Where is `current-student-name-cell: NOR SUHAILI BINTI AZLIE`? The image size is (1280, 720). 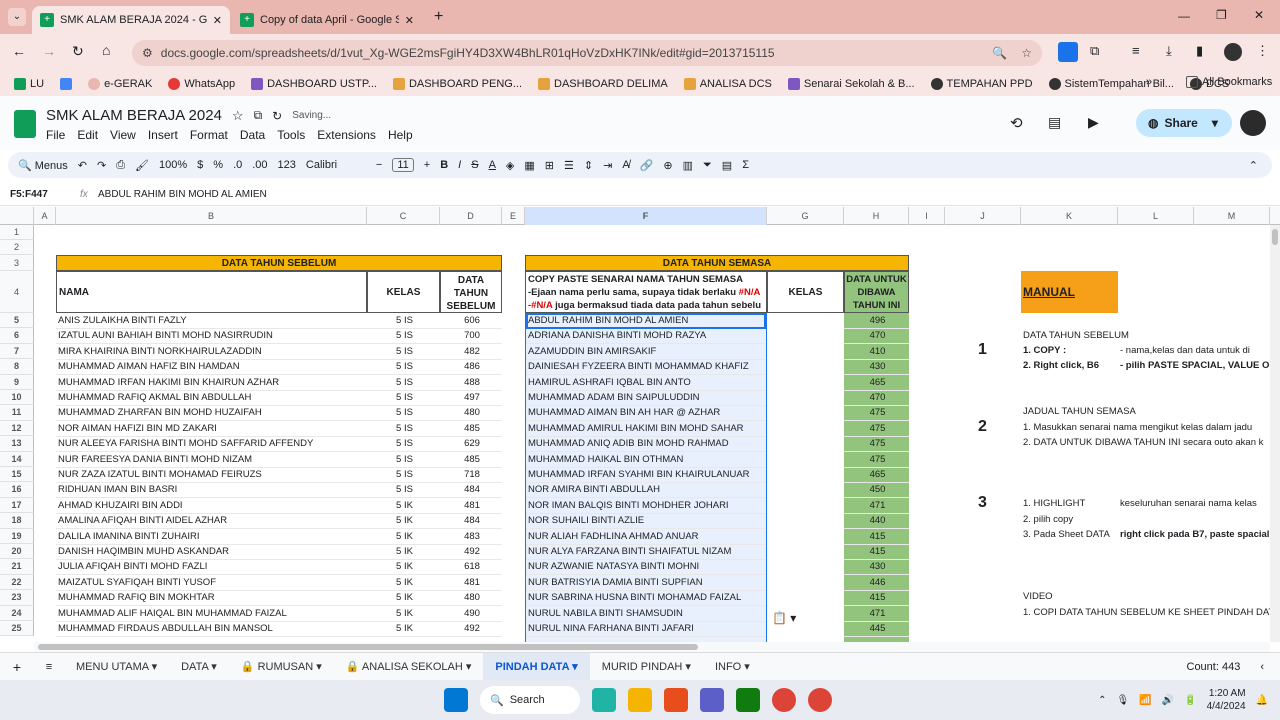 current-student-name-cell: NOR SUHAILI BINTI AZLIE is located at coordinates (646, 521).